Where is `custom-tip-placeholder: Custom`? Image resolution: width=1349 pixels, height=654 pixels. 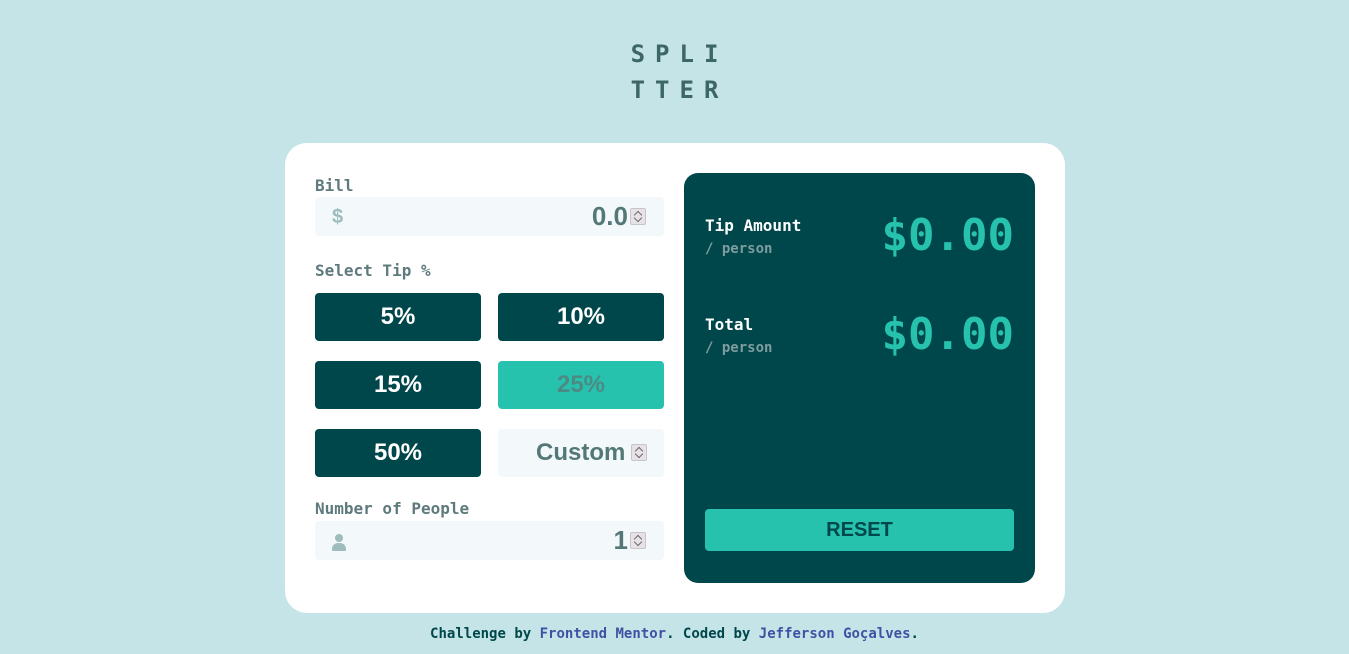 custom-tip-placeholder: Custom is located at coordinates (581, 452).